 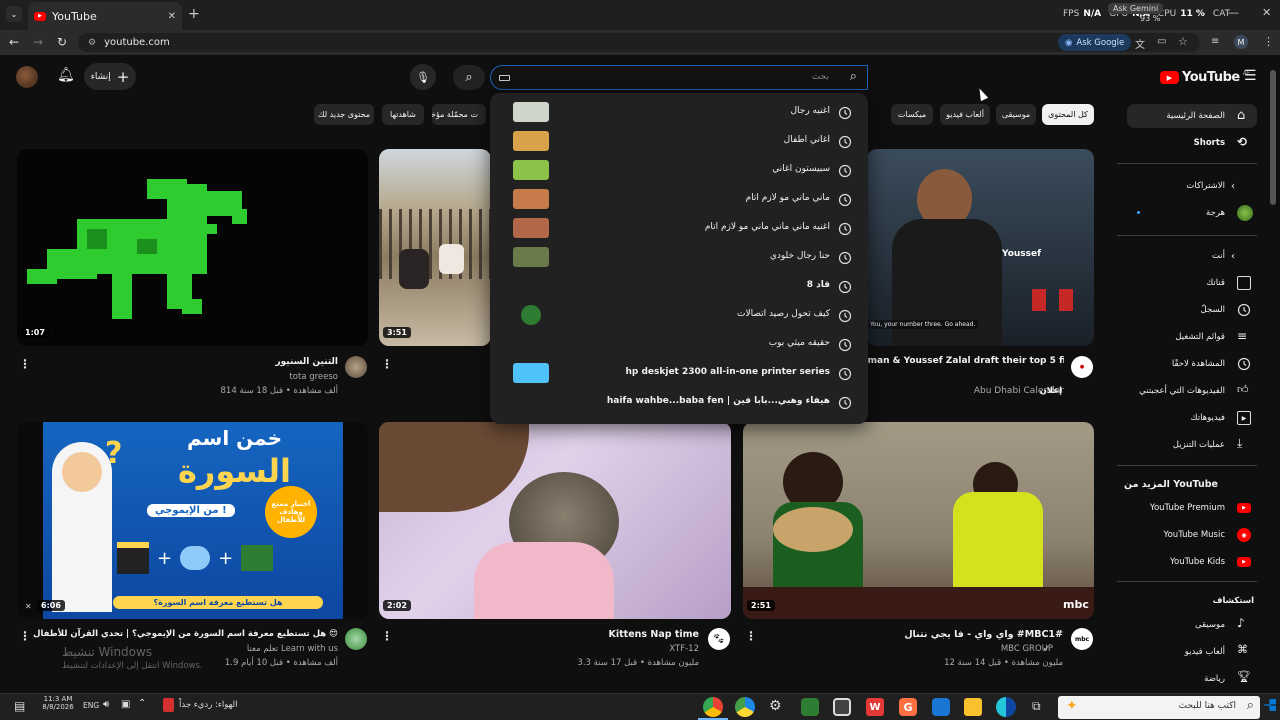 I want to click on sidebar-item-music: موسيقى ♪, so click(x=1192, y=625).